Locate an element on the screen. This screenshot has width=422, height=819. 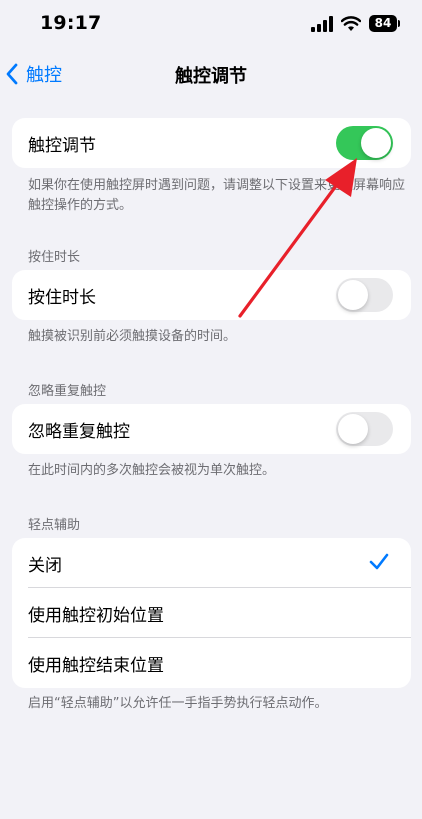
hold-duration-group: 按住时长 is located at coordinates (211, 295).